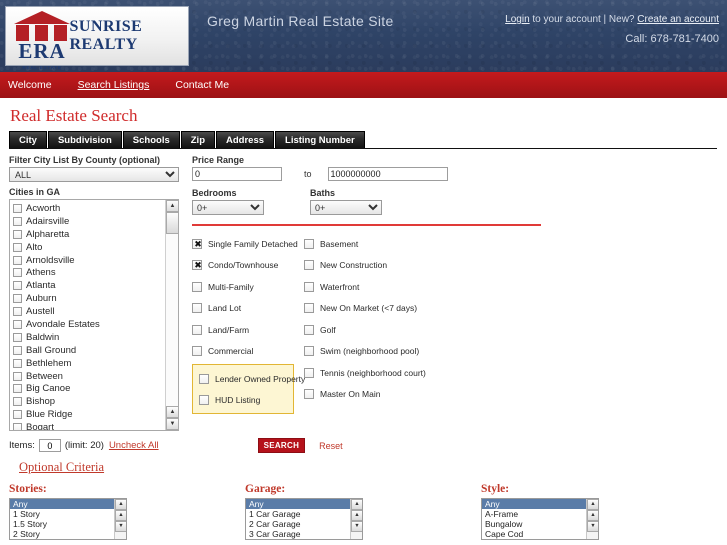 This screenshot has width=727, height=545. What do you see at coordinates (304, 514) in the screenshot?
I see `garage-option: 1 Car Garage` at bounding box center [304, 514].